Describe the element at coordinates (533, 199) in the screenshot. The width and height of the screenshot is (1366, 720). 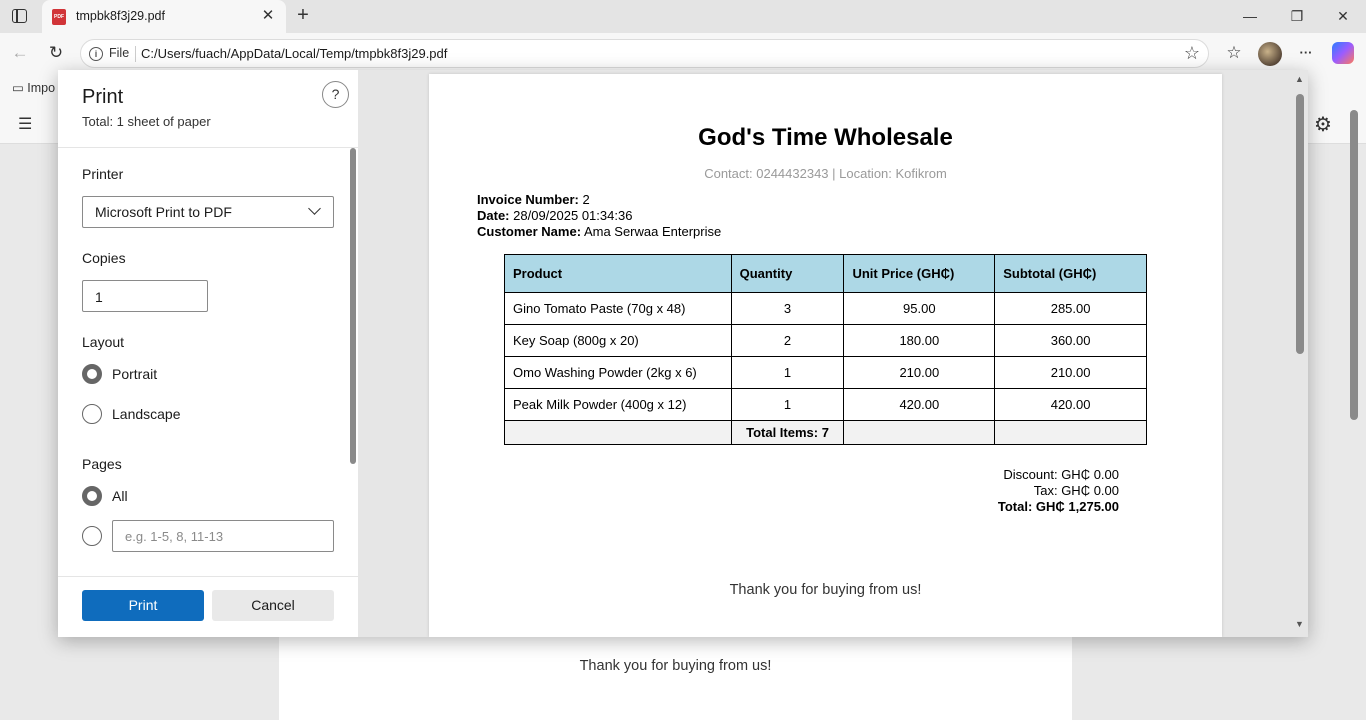
I see `invoice-number: Invoice Number: 2` at that location.